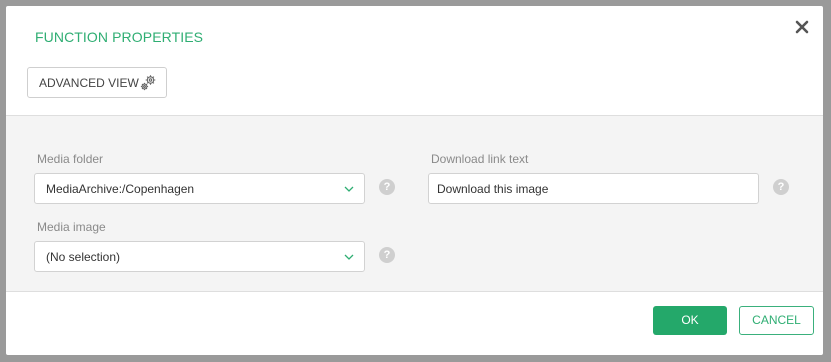  What do you see at coordinates (199, 256) in the screenshot?
I see `media-image-select: (No selection)` at bounding box center [199, 256].